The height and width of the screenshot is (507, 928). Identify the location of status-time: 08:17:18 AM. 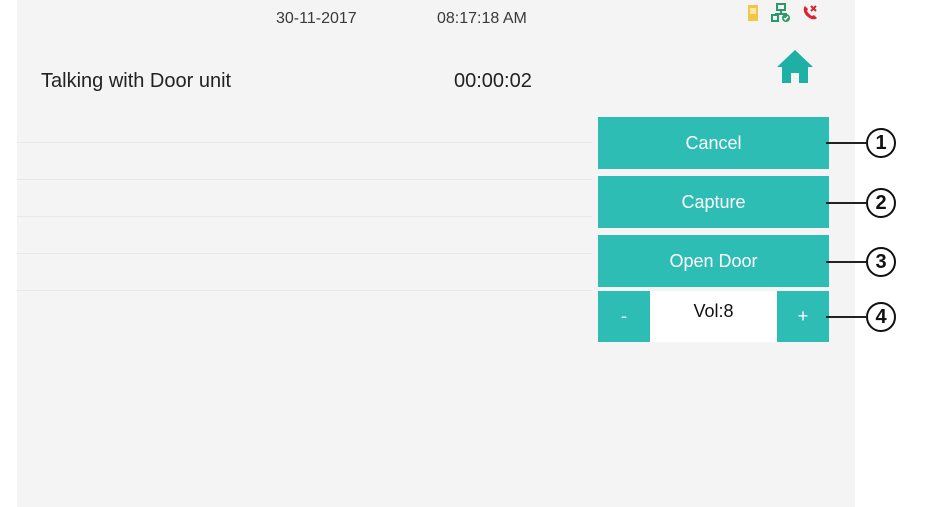
(482, 18).